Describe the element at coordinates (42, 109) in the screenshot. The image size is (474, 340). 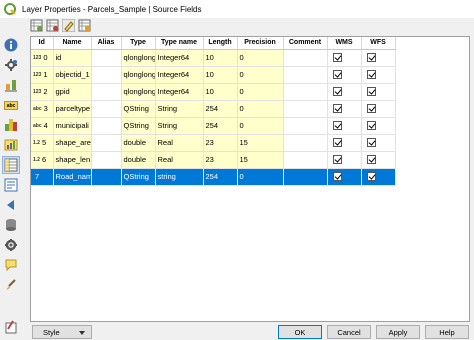
I see `cell-id: abc 3` at that location.